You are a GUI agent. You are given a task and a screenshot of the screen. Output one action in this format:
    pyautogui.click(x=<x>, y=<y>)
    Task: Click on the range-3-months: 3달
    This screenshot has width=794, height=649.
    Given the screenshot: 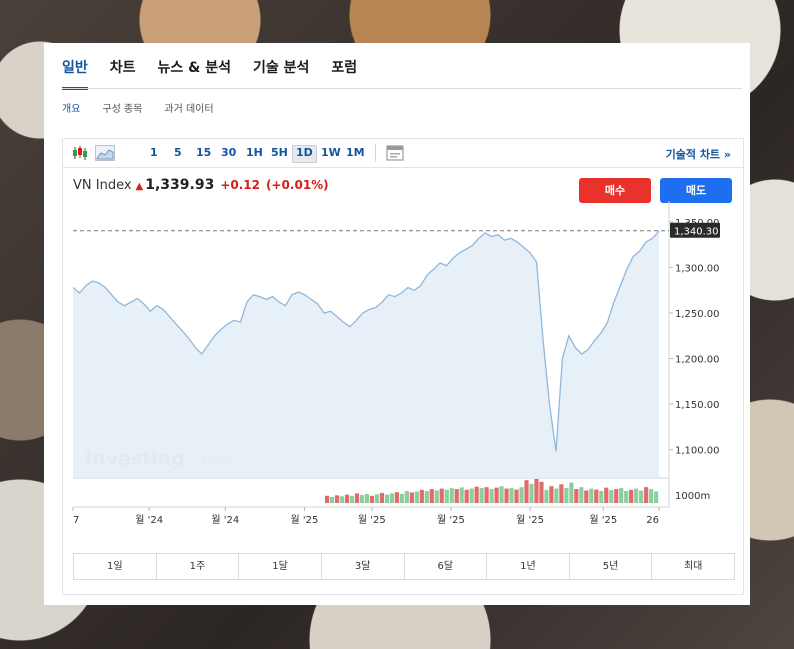 What is the action you would take?
    pyautogui.click(x=363, y=566)
    